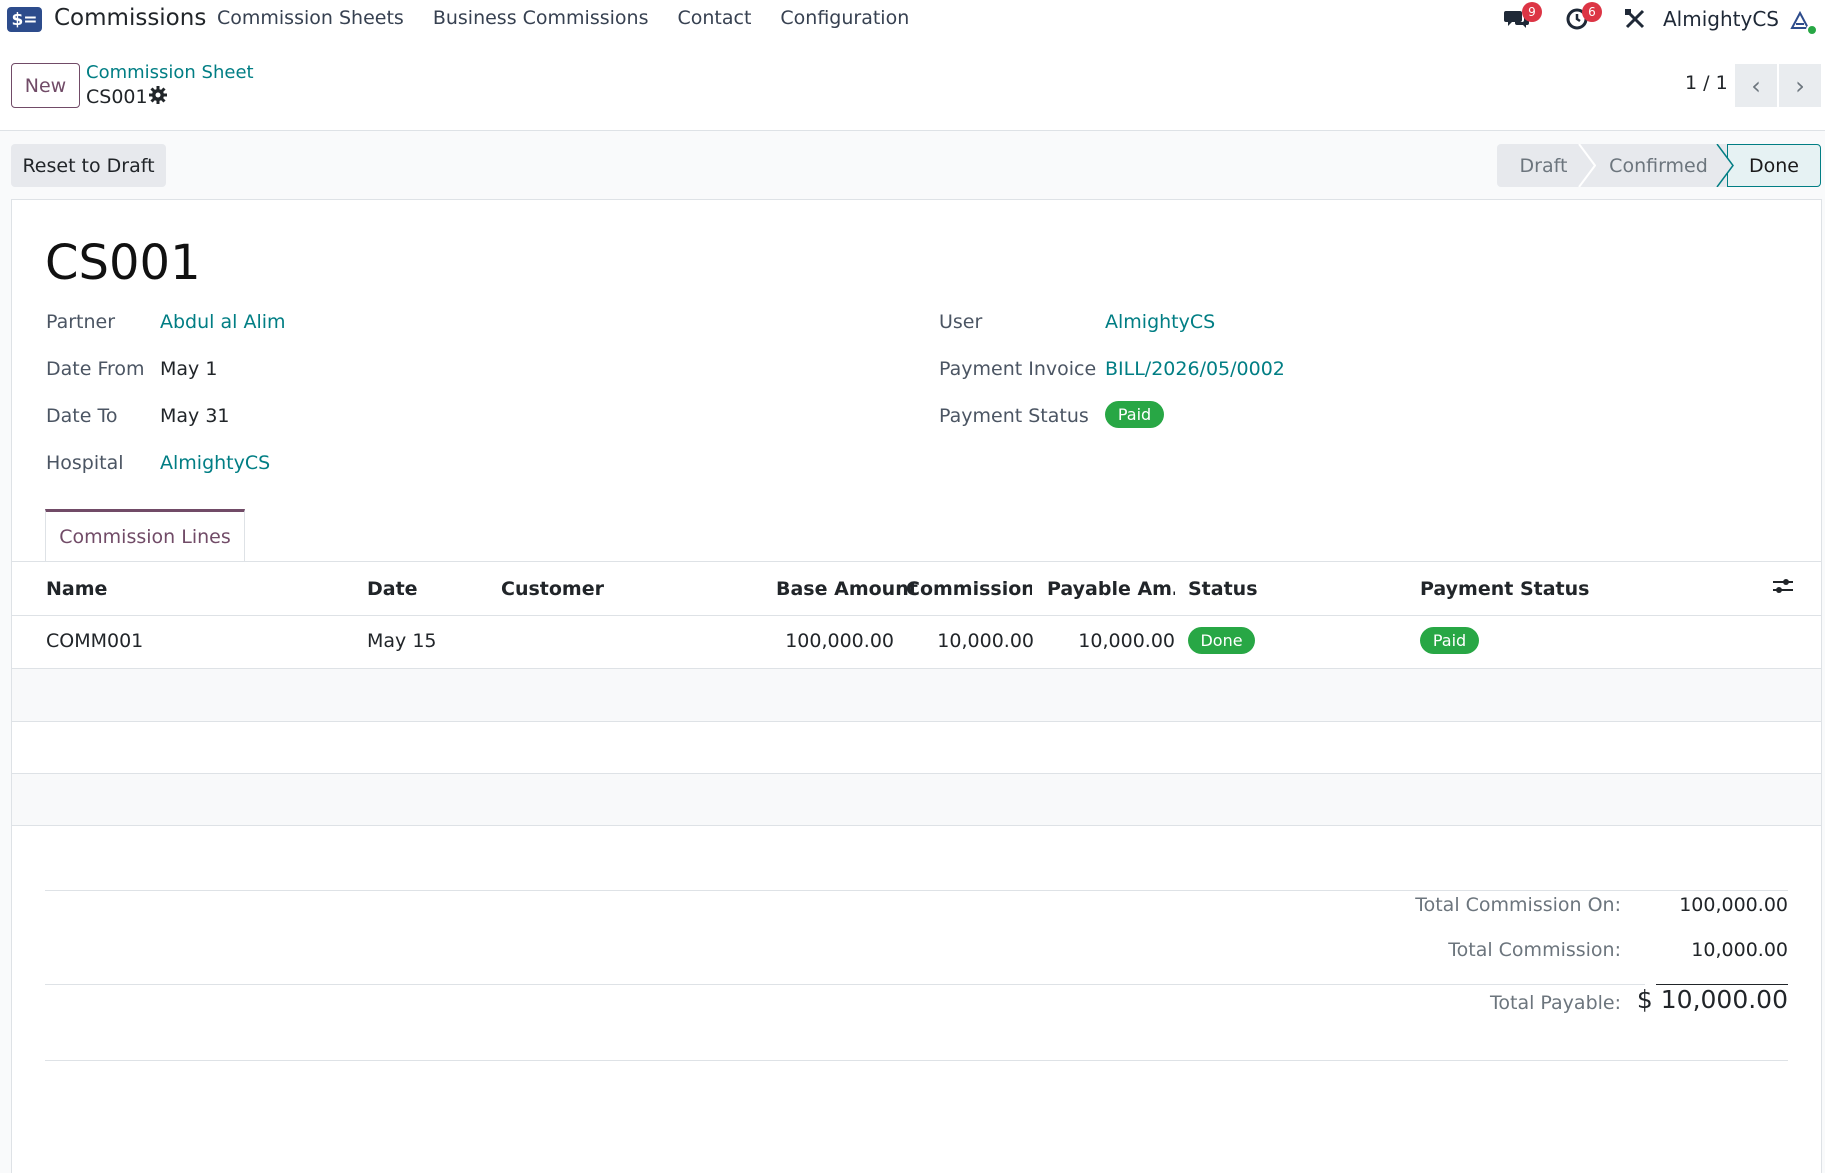 This screenshot has width=1825, height=1173. I want to click on payment-invoice-label: Payment Invoice, so click(1018, 369).